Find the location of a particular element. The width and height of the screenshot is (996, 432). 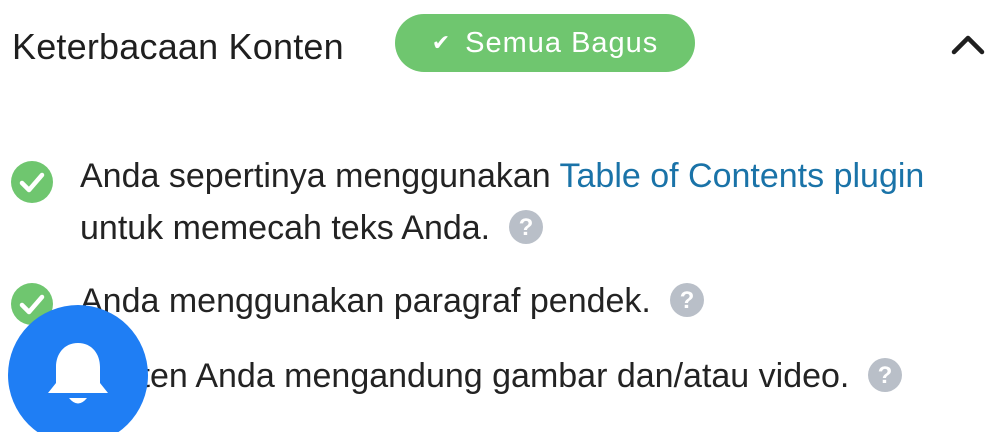

badge-label: Semua Bagus is located at coordinates (562, 42).